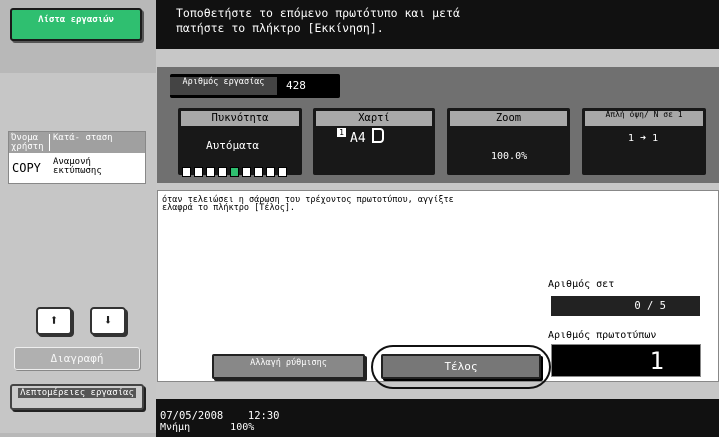 This screenshot has height=437, width=719. I want to click on scroll-down-button: ⬇, so click(108, 321).